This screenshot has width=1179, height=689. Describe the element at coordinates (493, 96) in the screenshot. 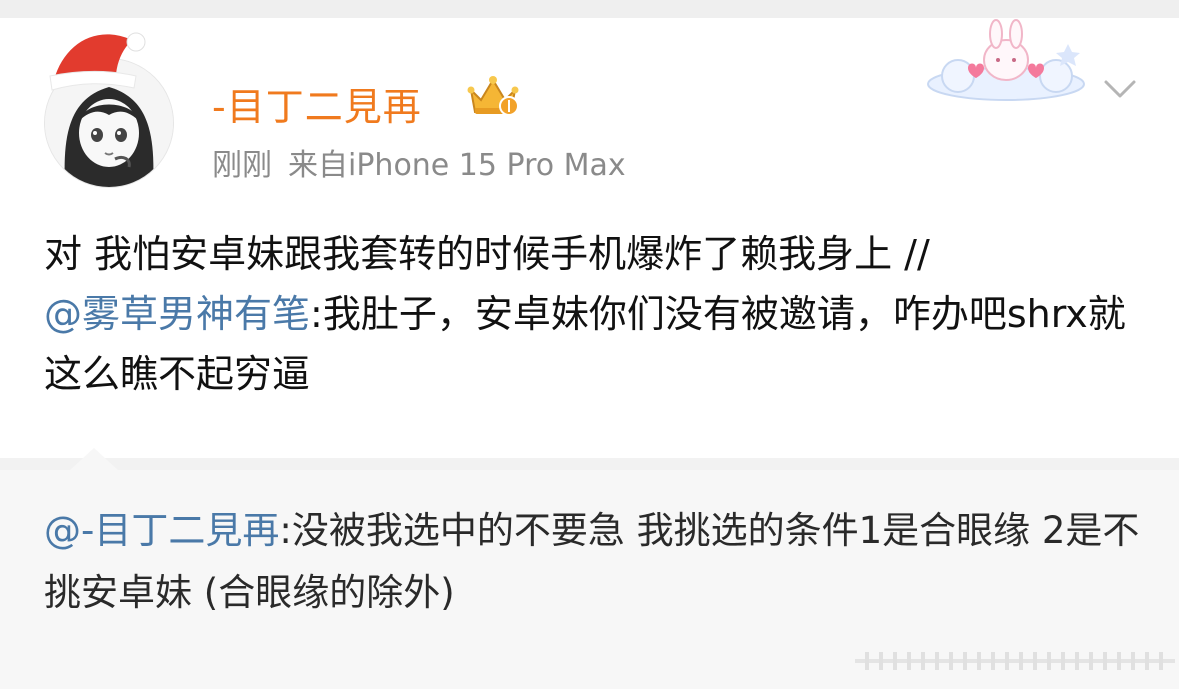

I see `crown-badge-icon` at that location.